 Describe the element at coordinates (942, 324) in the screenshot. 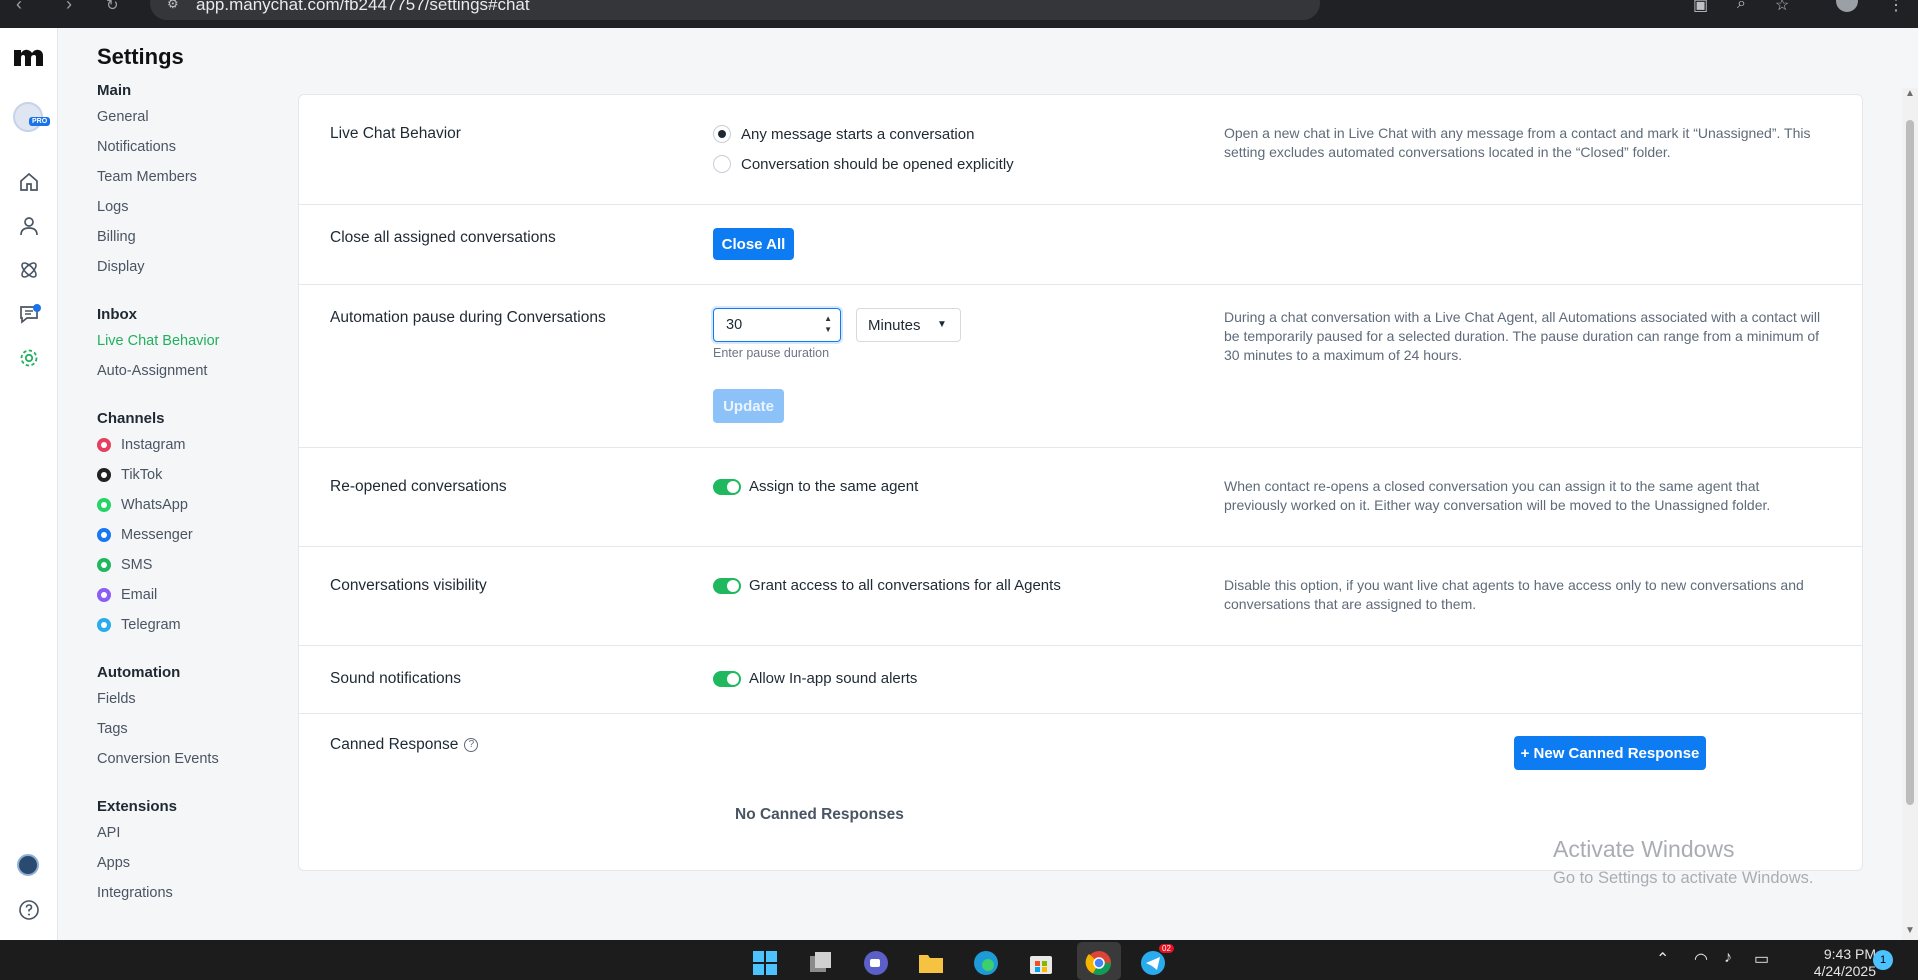

I see `caret-down-icon: ▼` at that location.